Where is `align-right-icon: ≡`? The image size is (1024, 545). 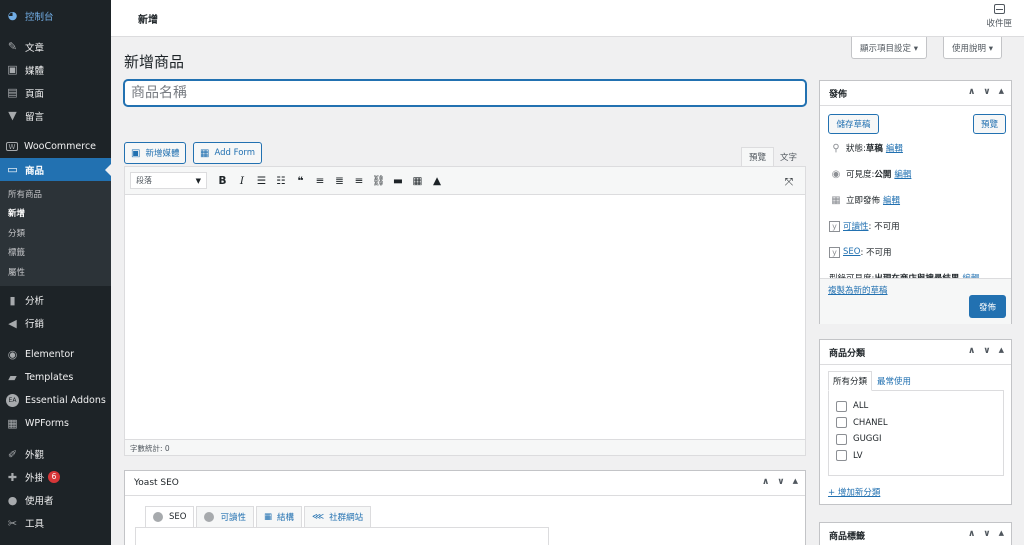
align-right-icon: ≡ is located at coordinates (359, 180).